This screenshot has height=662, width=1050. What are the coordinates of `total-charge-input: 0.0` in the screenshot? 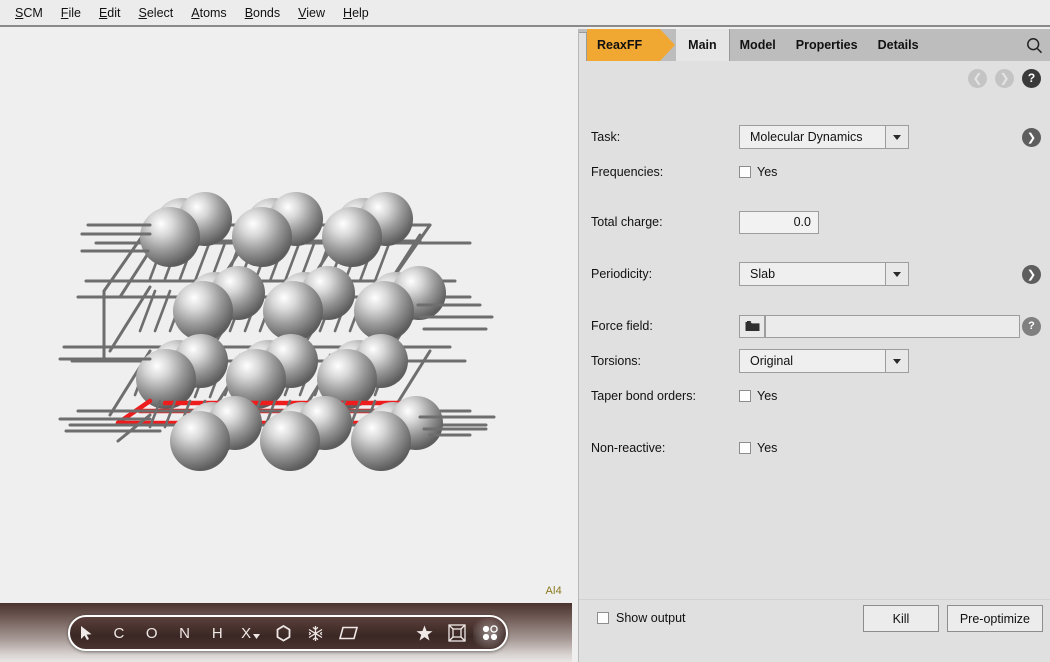 It's located at (779, 222).